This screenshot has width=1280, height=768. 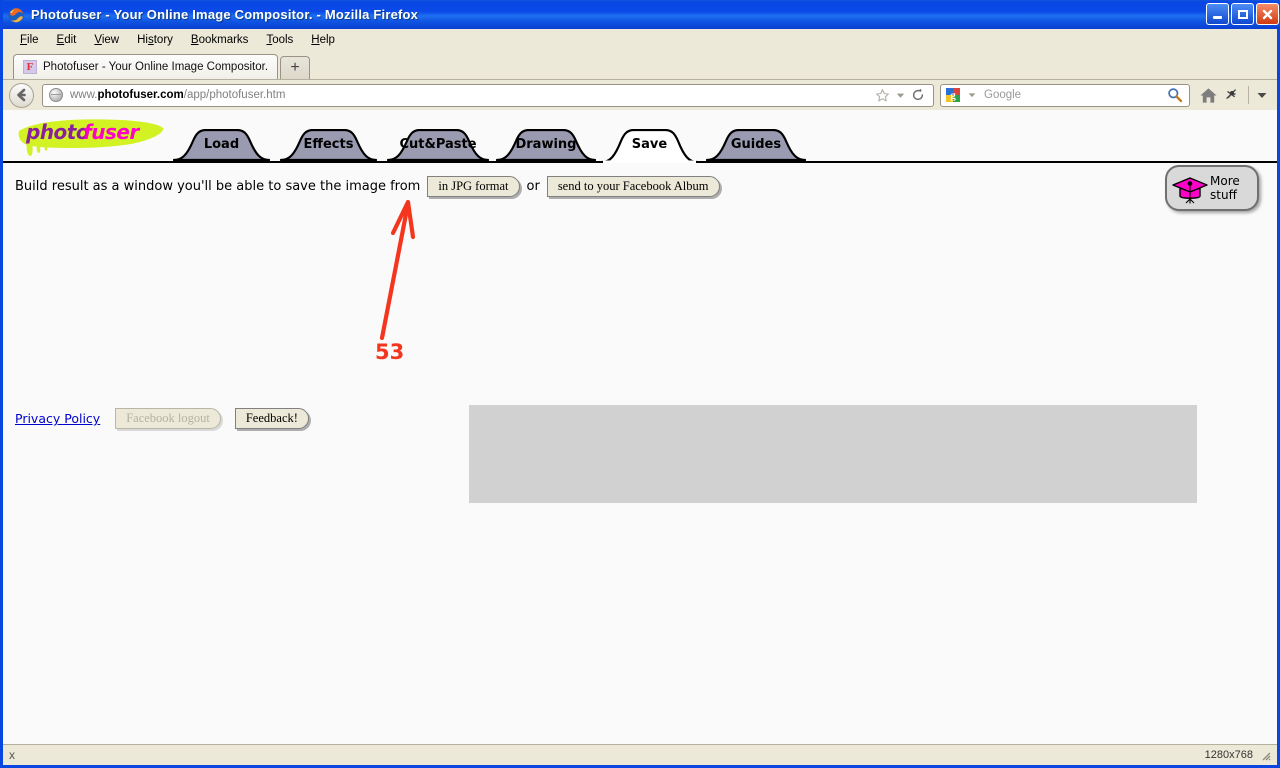 I want to click on menu-help: Help, so click(x=323, y=40).